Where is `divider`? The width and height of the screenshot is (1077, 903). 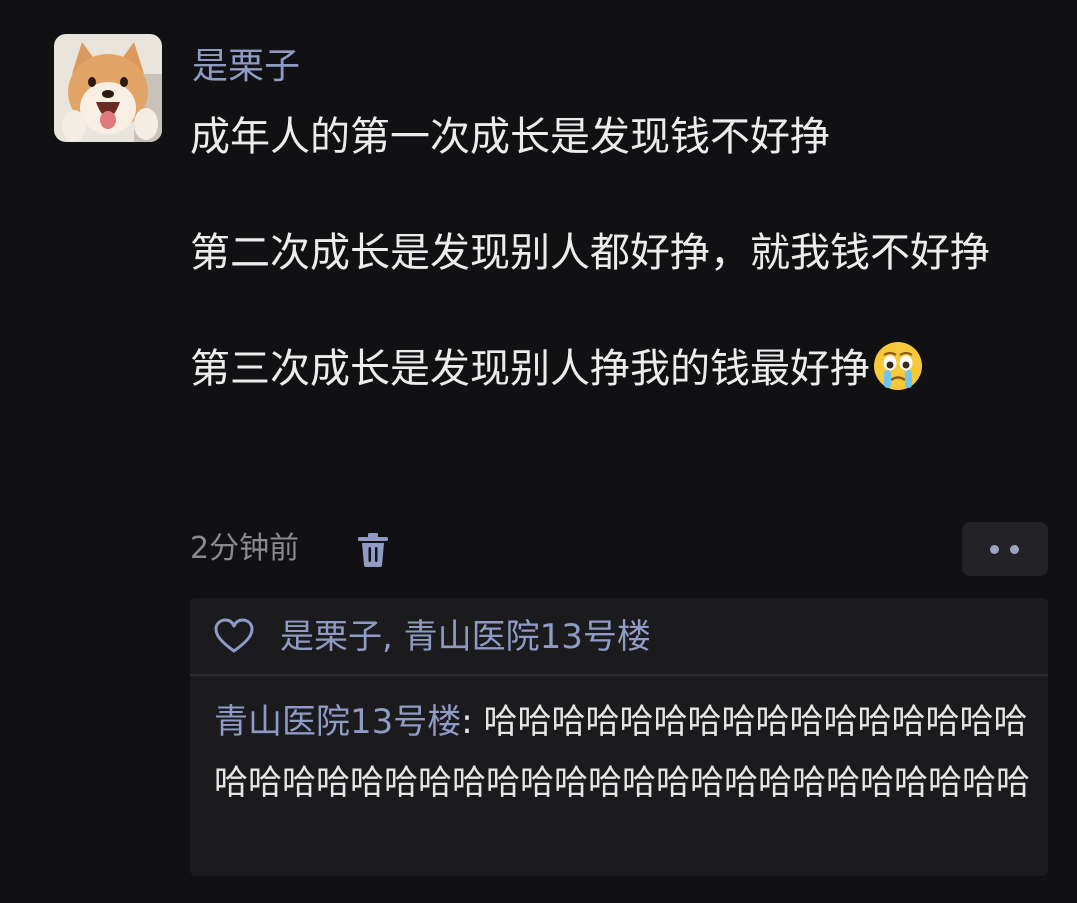
divider is located at coordinates (619, 675).